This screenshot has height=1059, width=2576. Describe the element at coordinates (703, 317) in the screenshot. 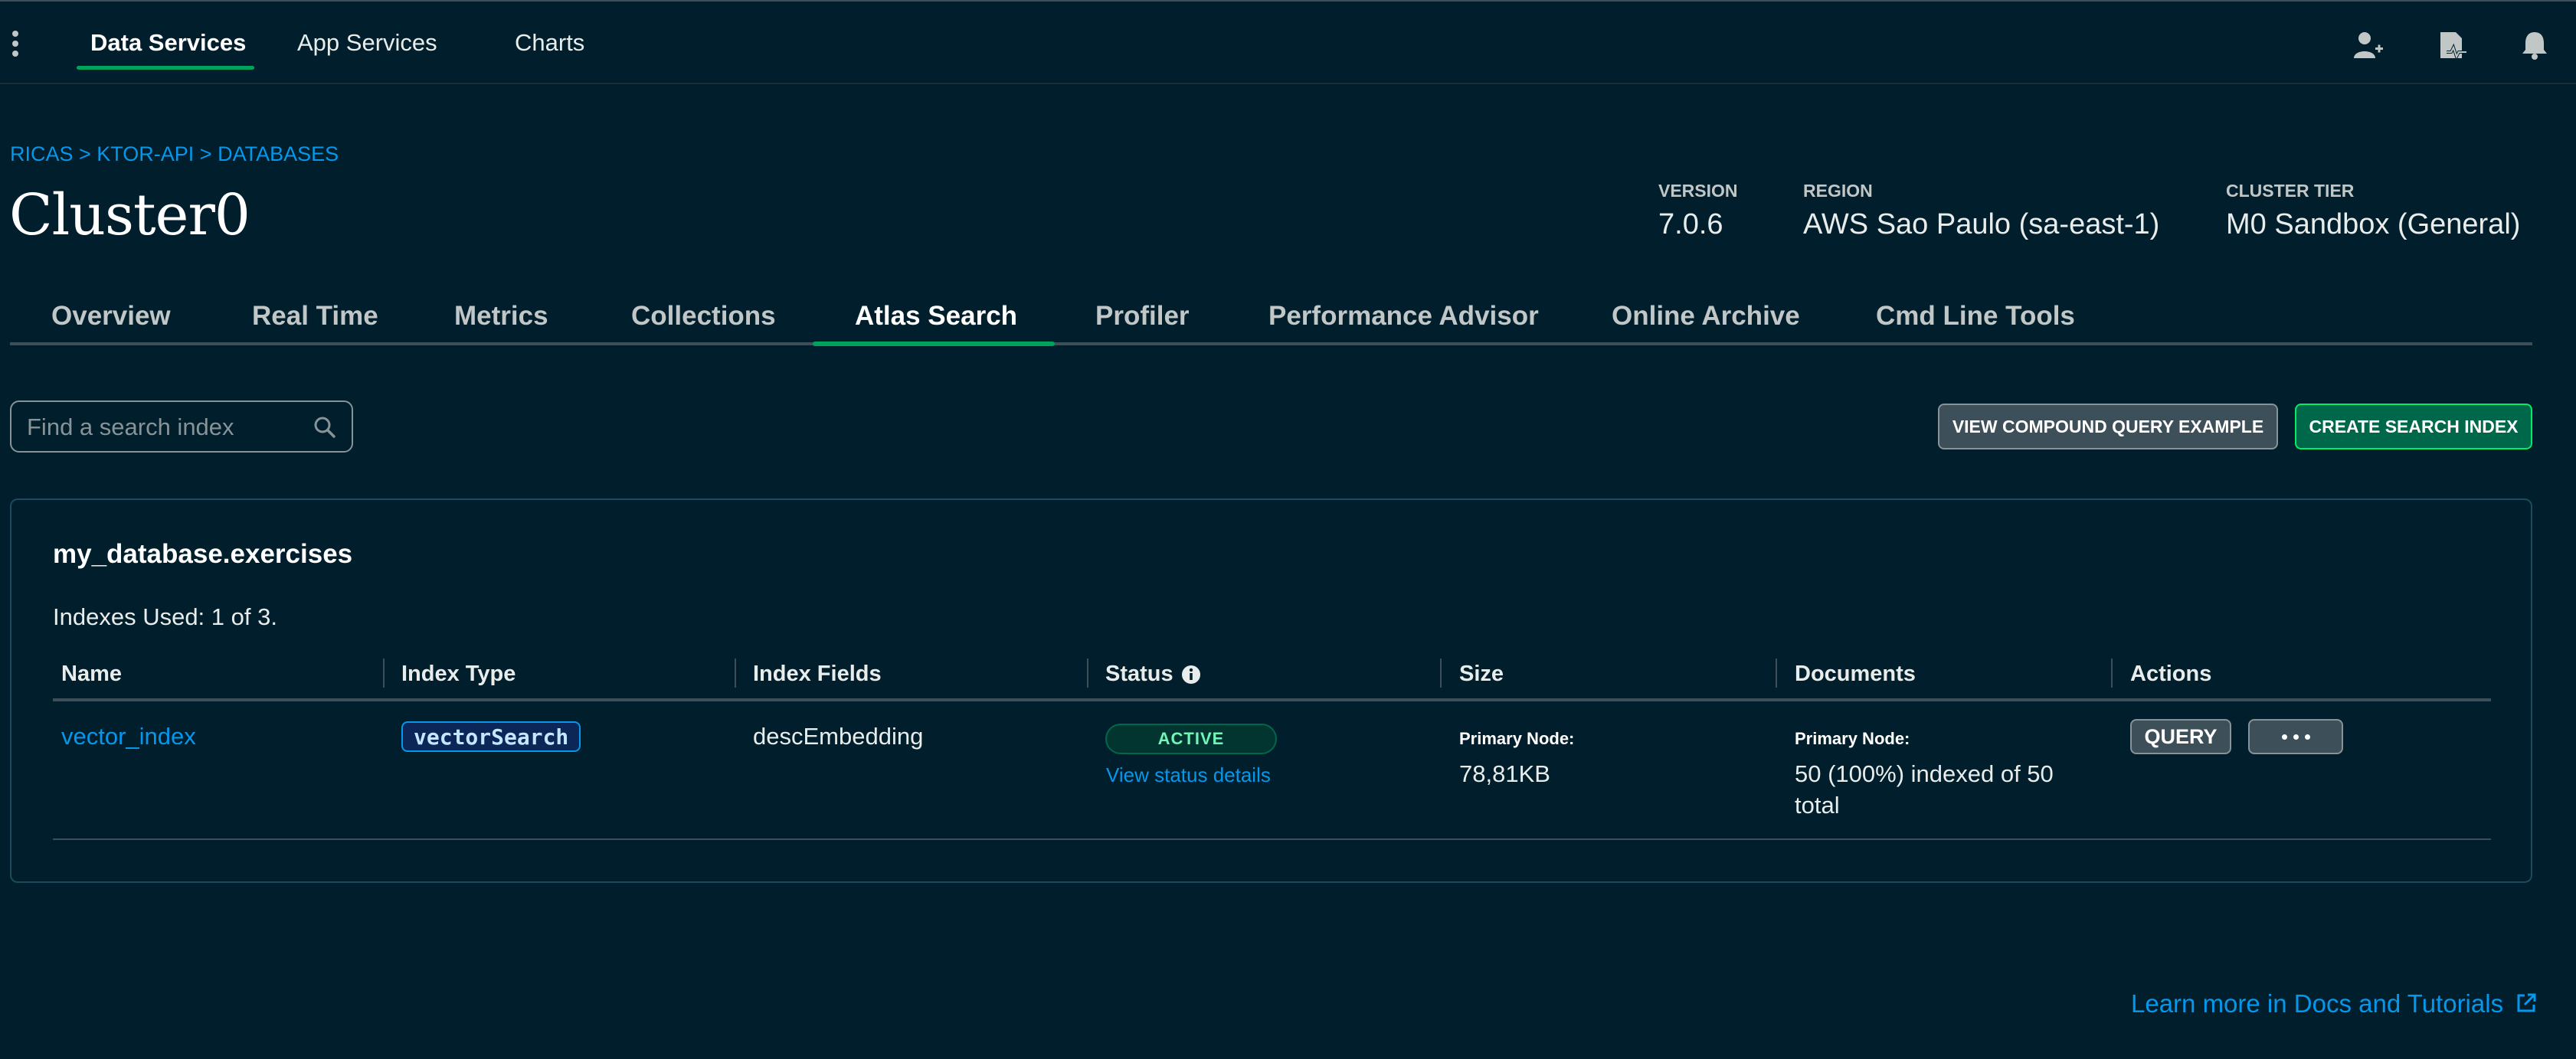

I see `tab-collections: Collections` at that location.